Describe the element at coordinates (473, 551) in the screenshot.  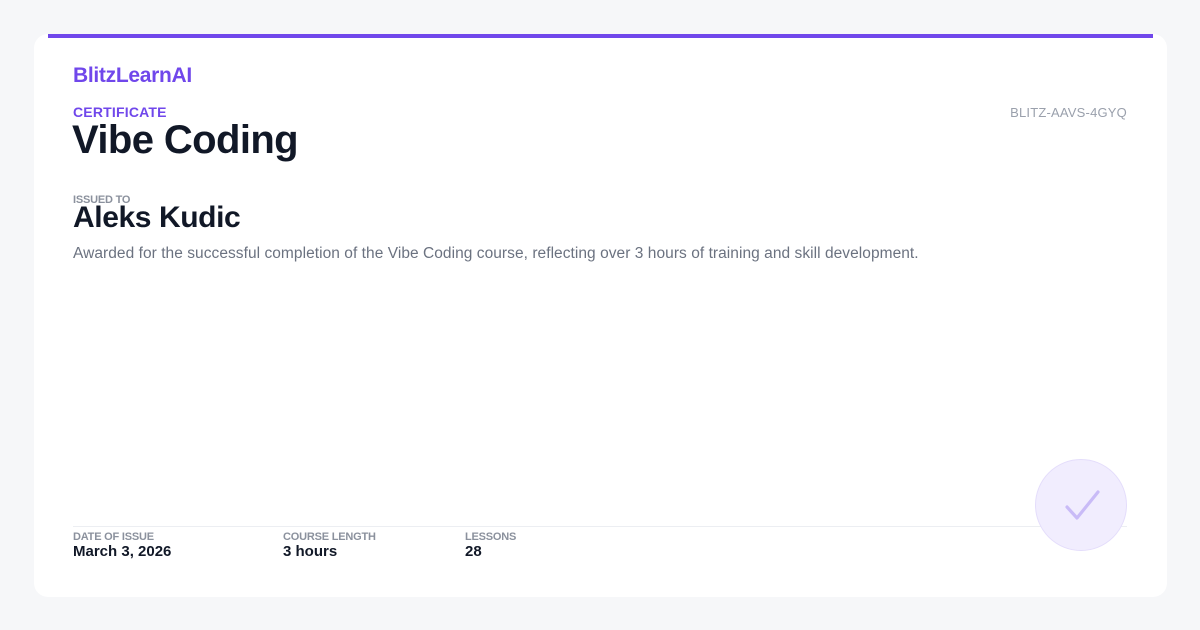
I see `lessons-value: 28` at that location.